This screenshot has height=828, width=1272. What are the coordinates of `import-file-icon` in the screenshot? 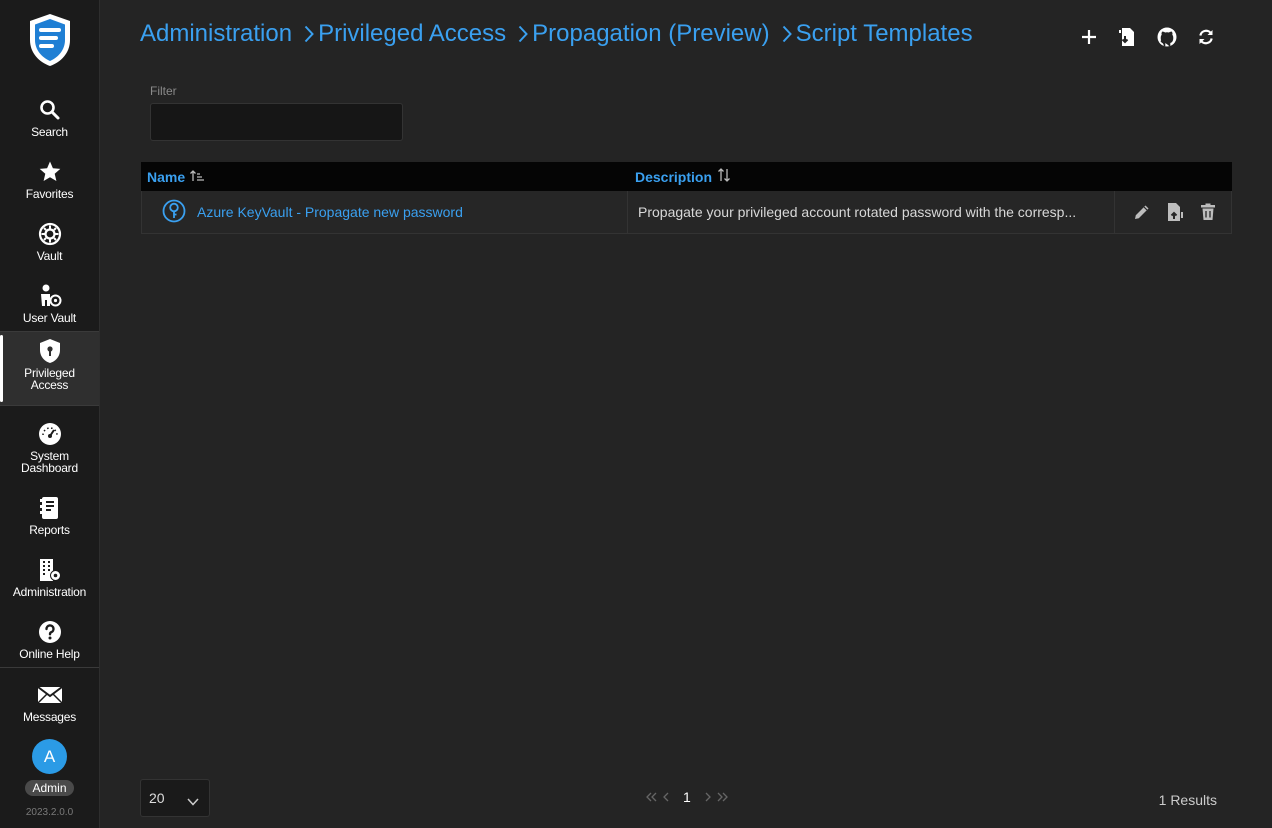 It's located at (1128, 37).